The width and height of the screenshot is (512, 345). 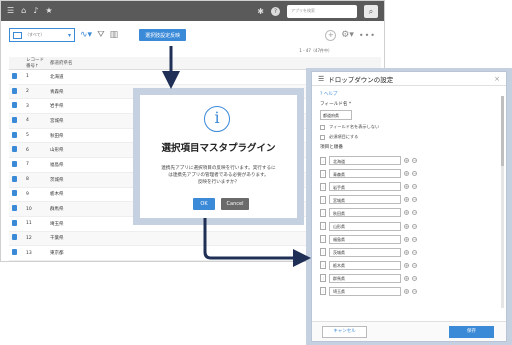 What do you see at coordinates (86, 35) in the screenshot?
I see `graph-icon: ∿▾` at bounding box center [86, 35].